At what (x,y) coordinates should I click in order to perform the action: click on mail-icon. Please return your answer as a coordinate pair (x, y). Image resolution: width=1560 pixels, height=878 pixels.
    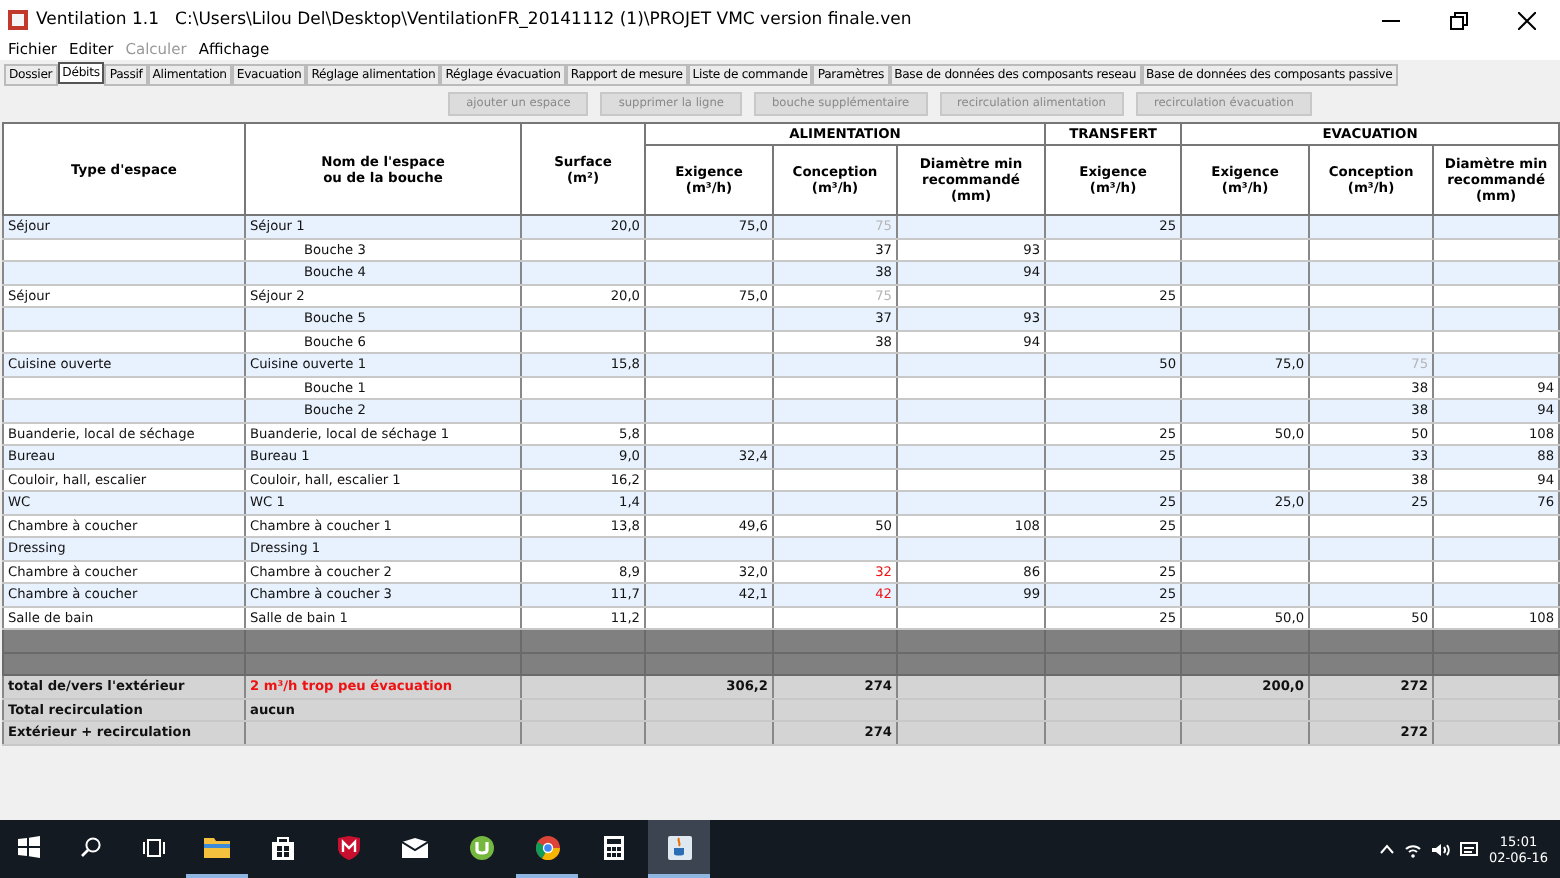
    Looking at the image, I should click on (415, 847).